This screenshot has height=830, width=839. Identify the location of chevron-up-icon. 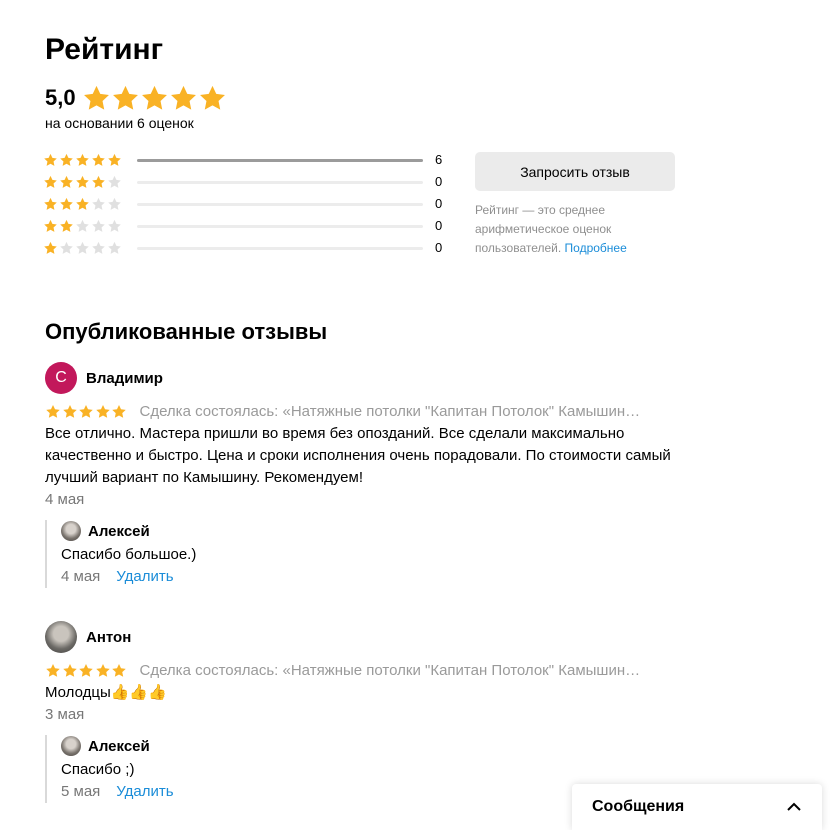
(794, 807).